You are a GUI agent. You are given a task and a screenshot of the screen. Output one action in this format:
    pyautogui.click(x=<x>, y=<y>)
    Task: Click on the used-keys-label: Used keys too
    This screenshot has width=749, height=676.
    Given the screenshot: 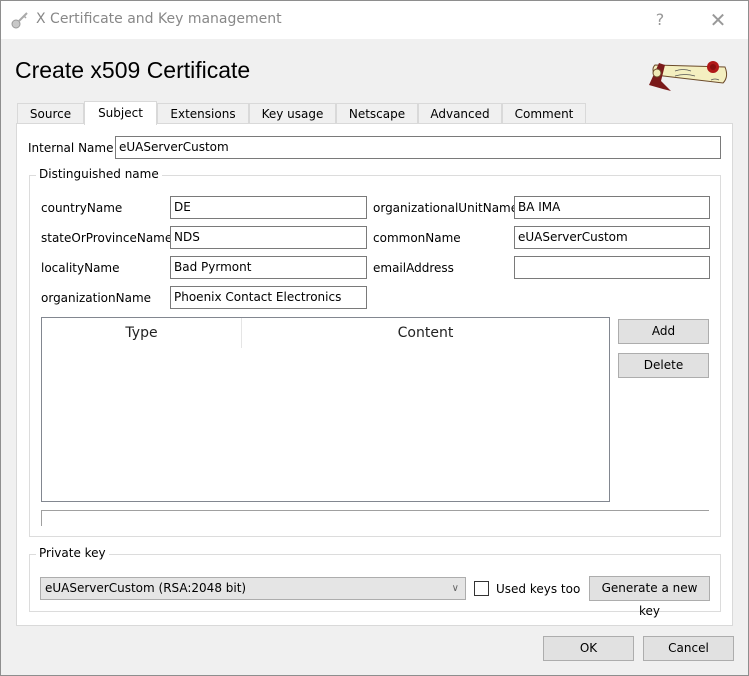 What is the action you would take?
    pyautogui.click(x=538, y=589)
    